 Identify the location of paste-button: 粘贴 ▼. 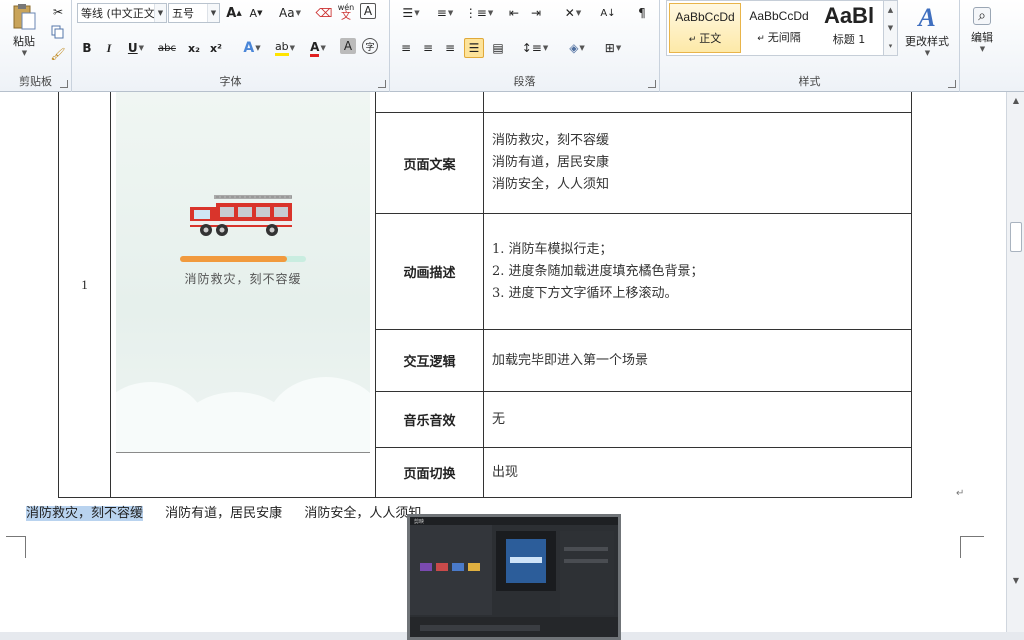
(24, 30).